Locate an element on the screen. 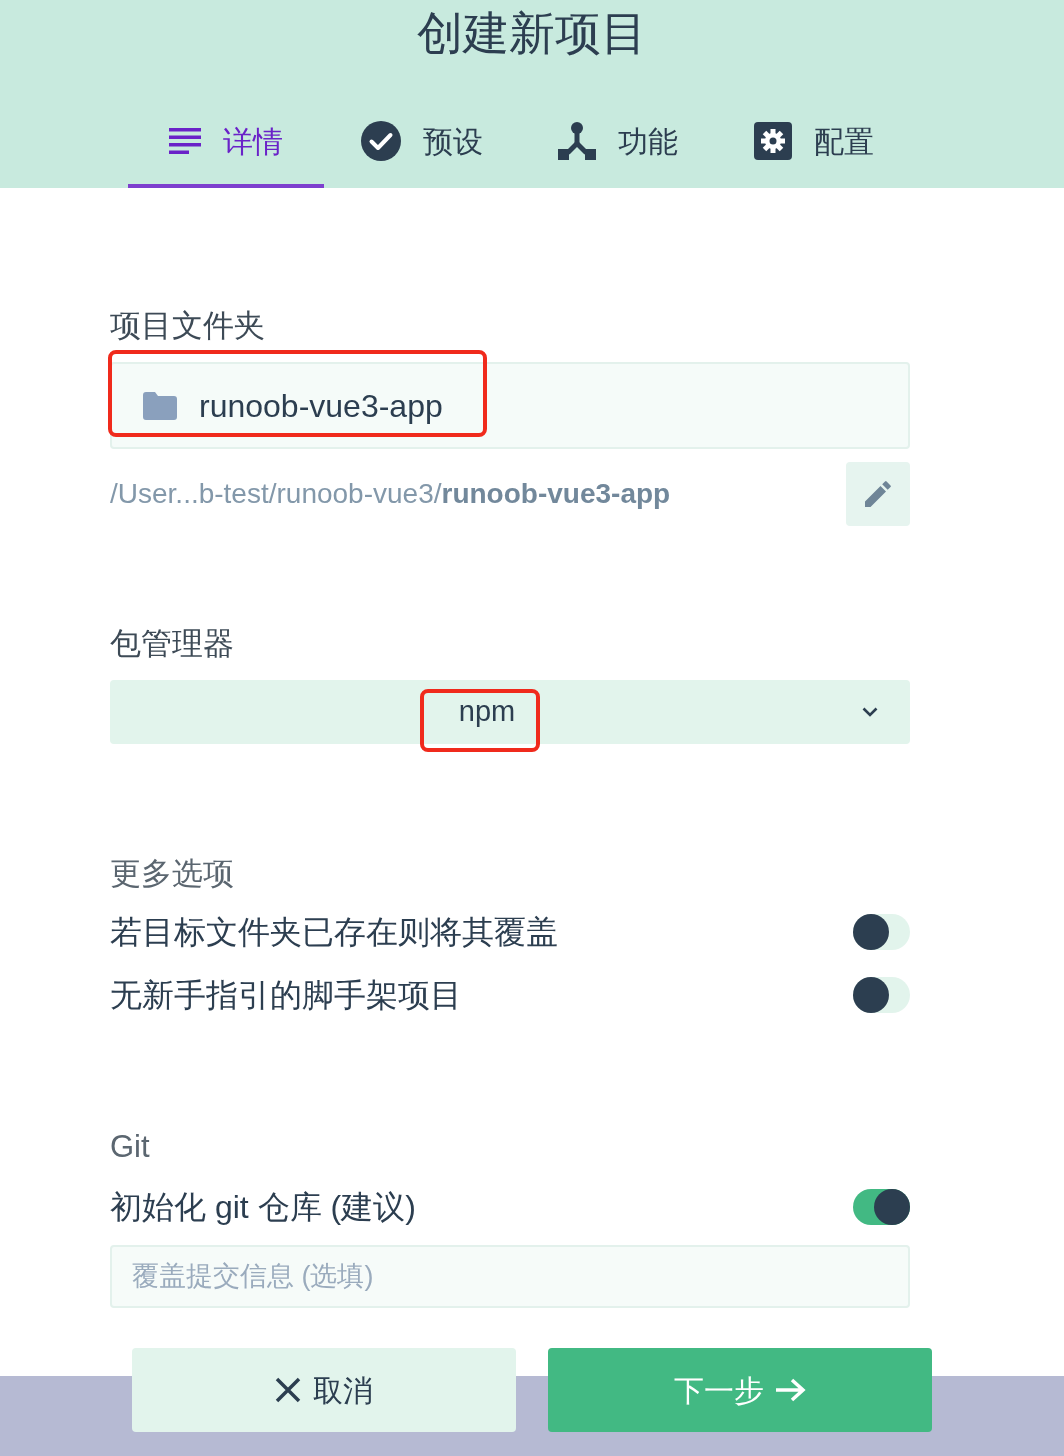 The image size is (1064, 1456). section-label: Git is located at coordinates (130, 1147).